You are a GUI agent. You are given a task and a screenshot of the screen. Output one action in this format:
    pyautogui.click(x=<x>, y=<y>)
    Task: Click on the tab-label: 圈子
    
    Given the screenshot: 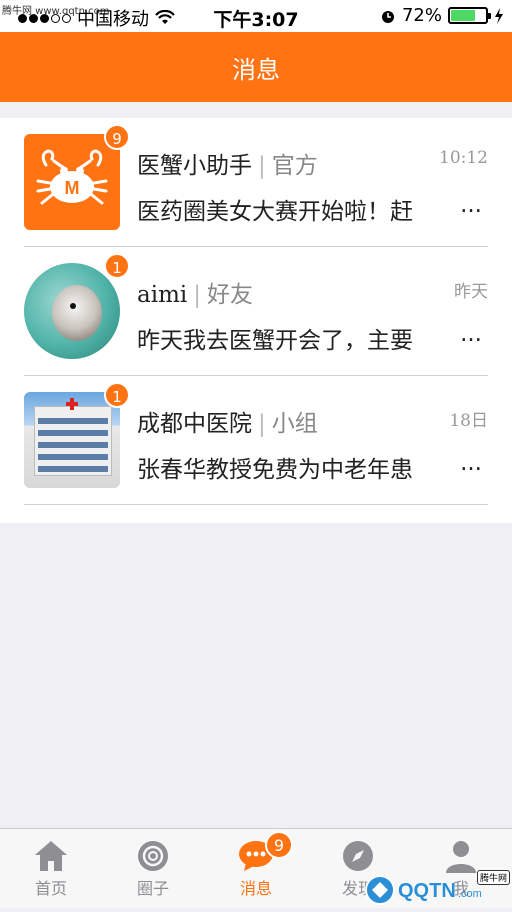 What is the action you would take?
    pyautogui.click(x=153, y=887)
    